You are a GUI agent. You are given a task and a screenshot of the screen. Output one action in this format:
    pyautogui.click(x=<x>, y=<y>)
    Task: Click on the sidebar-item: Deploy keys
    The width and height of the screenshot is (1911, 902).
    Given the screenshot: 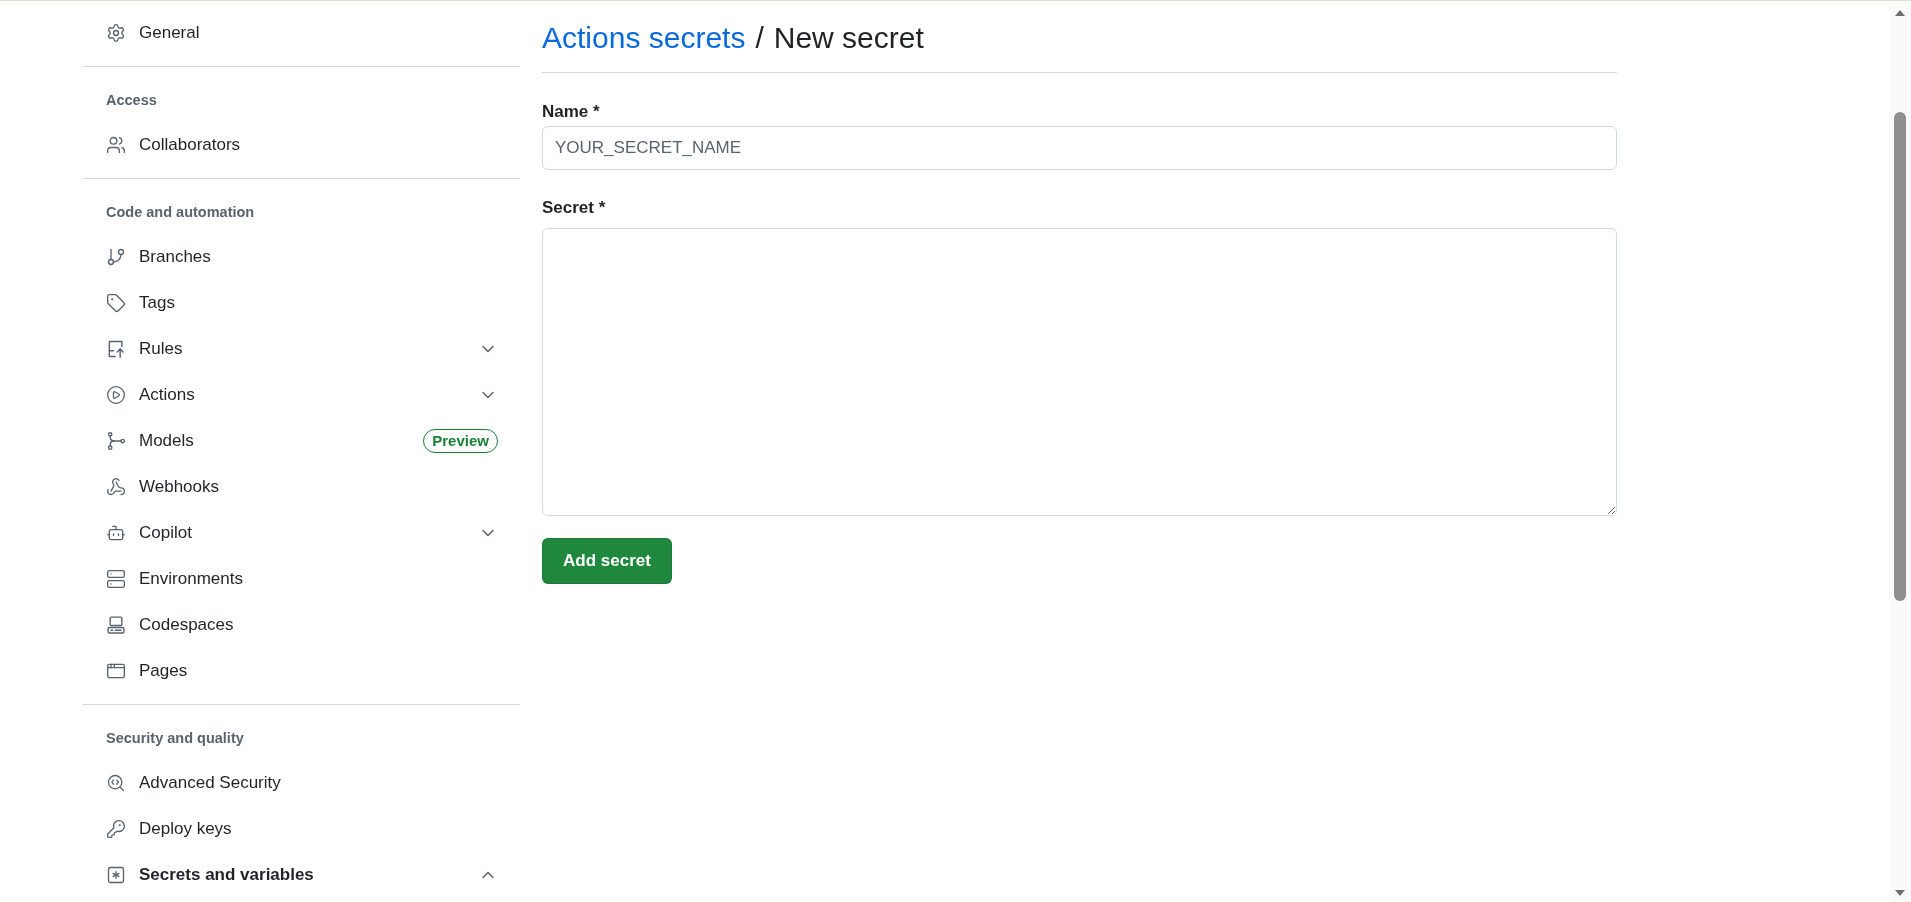 What is the action you would take?
    pyautogui.click(x=301, y=829)
    